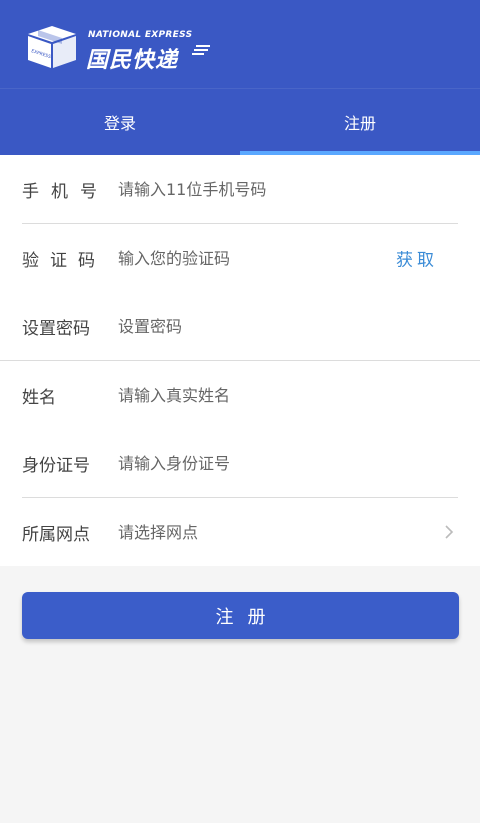  What do you see at coordinates (248, 326) in the screenshot?
I see `password-input` at bounding box center [248, 326].